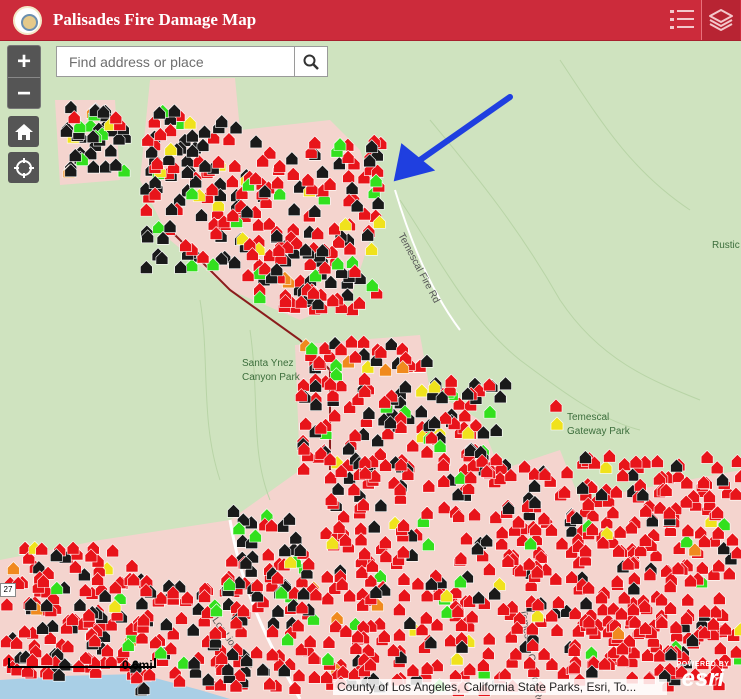 The image size is (741, 699). I want to click on zoom-in-button: +, so click(24, 62).